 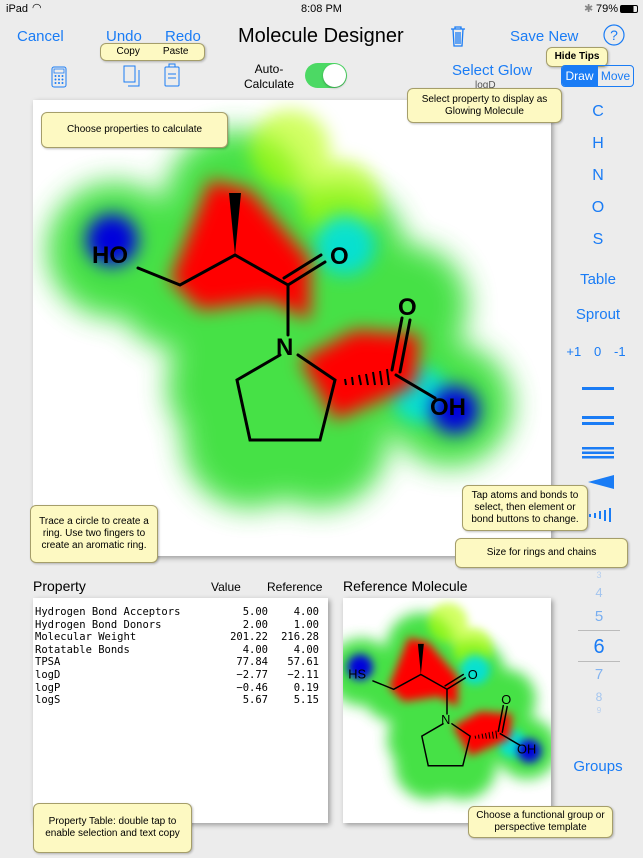 I want to click on atom-label-o1: O, so click(x=339, y=256).